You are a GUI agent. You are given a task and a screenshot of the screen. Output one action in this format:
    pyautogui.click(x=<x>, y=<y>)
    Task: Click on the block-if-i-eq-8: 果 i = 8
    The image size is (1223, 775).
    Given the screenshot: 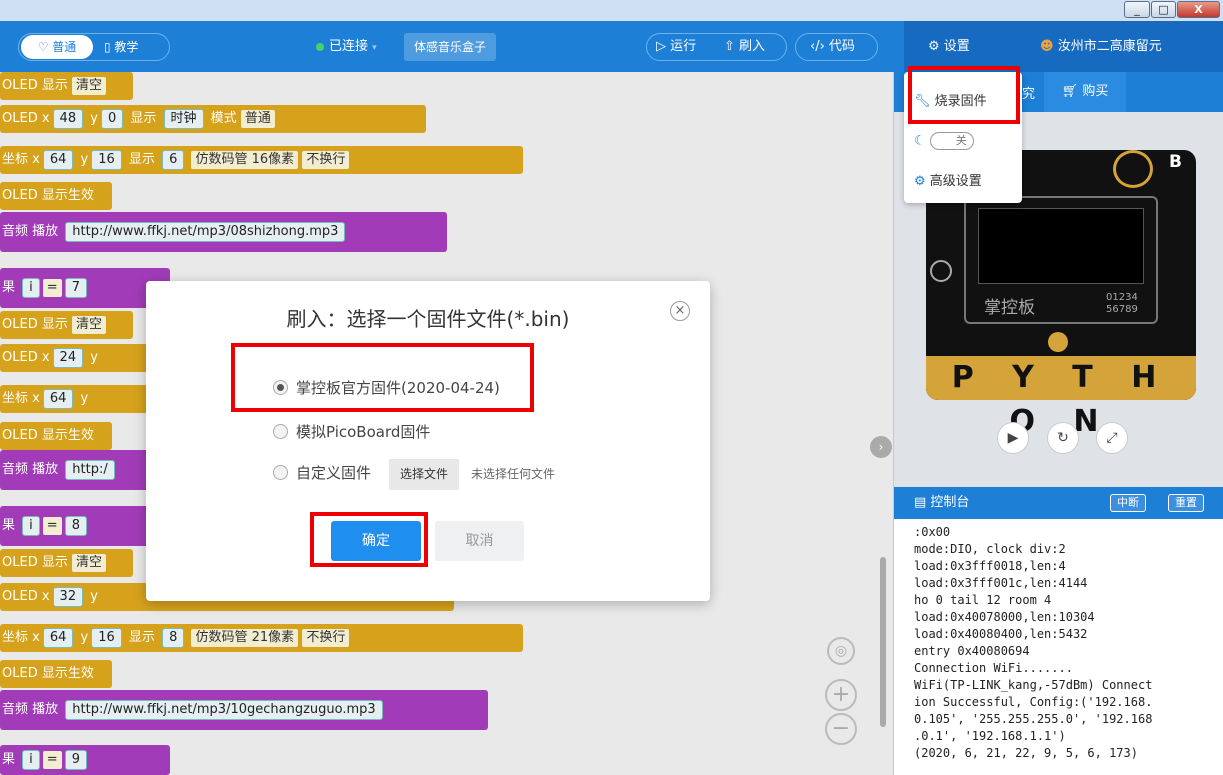 What is the action you would take?
    pyautogui.click(x=85, y=526)
    